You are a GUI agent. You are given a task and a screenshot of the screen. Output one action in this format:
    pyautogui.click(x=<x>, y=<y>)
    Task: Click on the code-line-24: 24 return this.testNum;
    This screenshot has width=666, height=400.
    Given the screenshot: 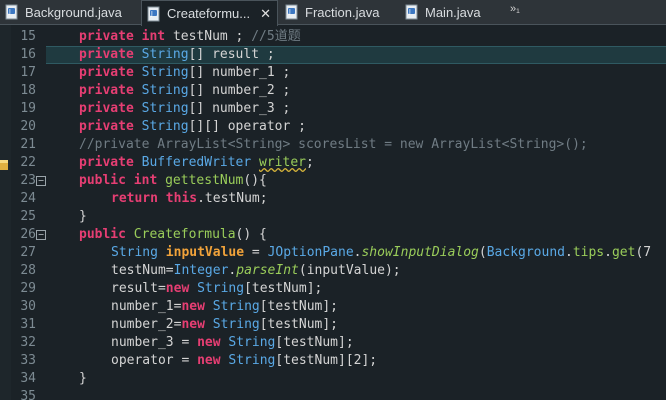 What is the action you would take?
    pyautogui.click(x=333, y=199)
    